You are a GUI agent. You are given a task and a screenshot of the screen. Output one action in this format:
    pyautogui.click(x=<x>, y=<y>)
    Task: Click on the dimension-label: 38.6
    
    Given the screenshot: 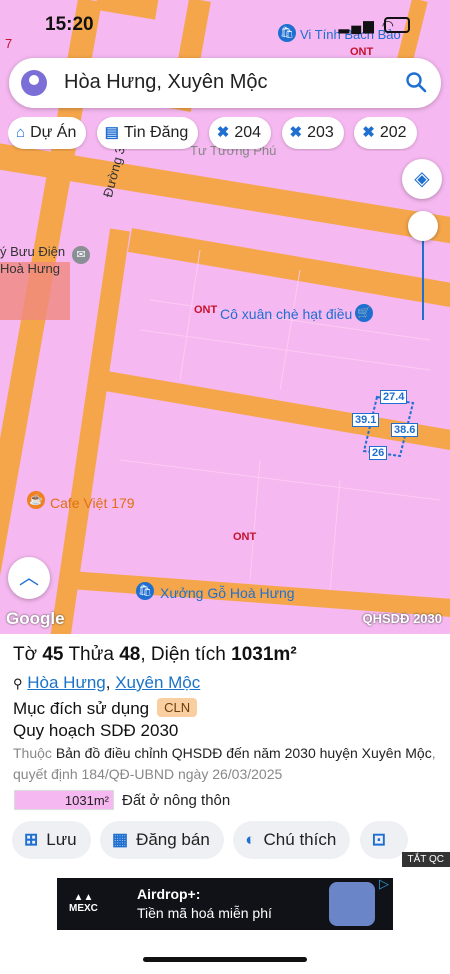 What is the action you would take?
    pyautogui.click(x=405, y=430)
    